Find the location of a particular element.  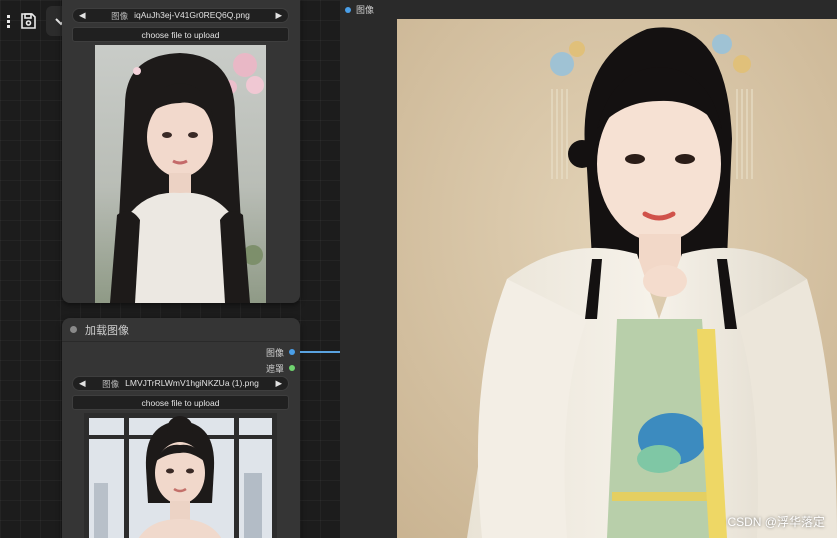

image-input-port is located at coordinates (348, 9).